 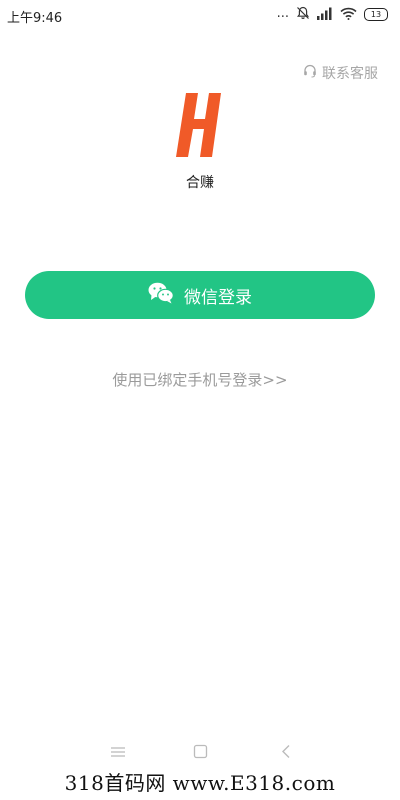 I want to click on headset-icon, so click(x=310, y=73).